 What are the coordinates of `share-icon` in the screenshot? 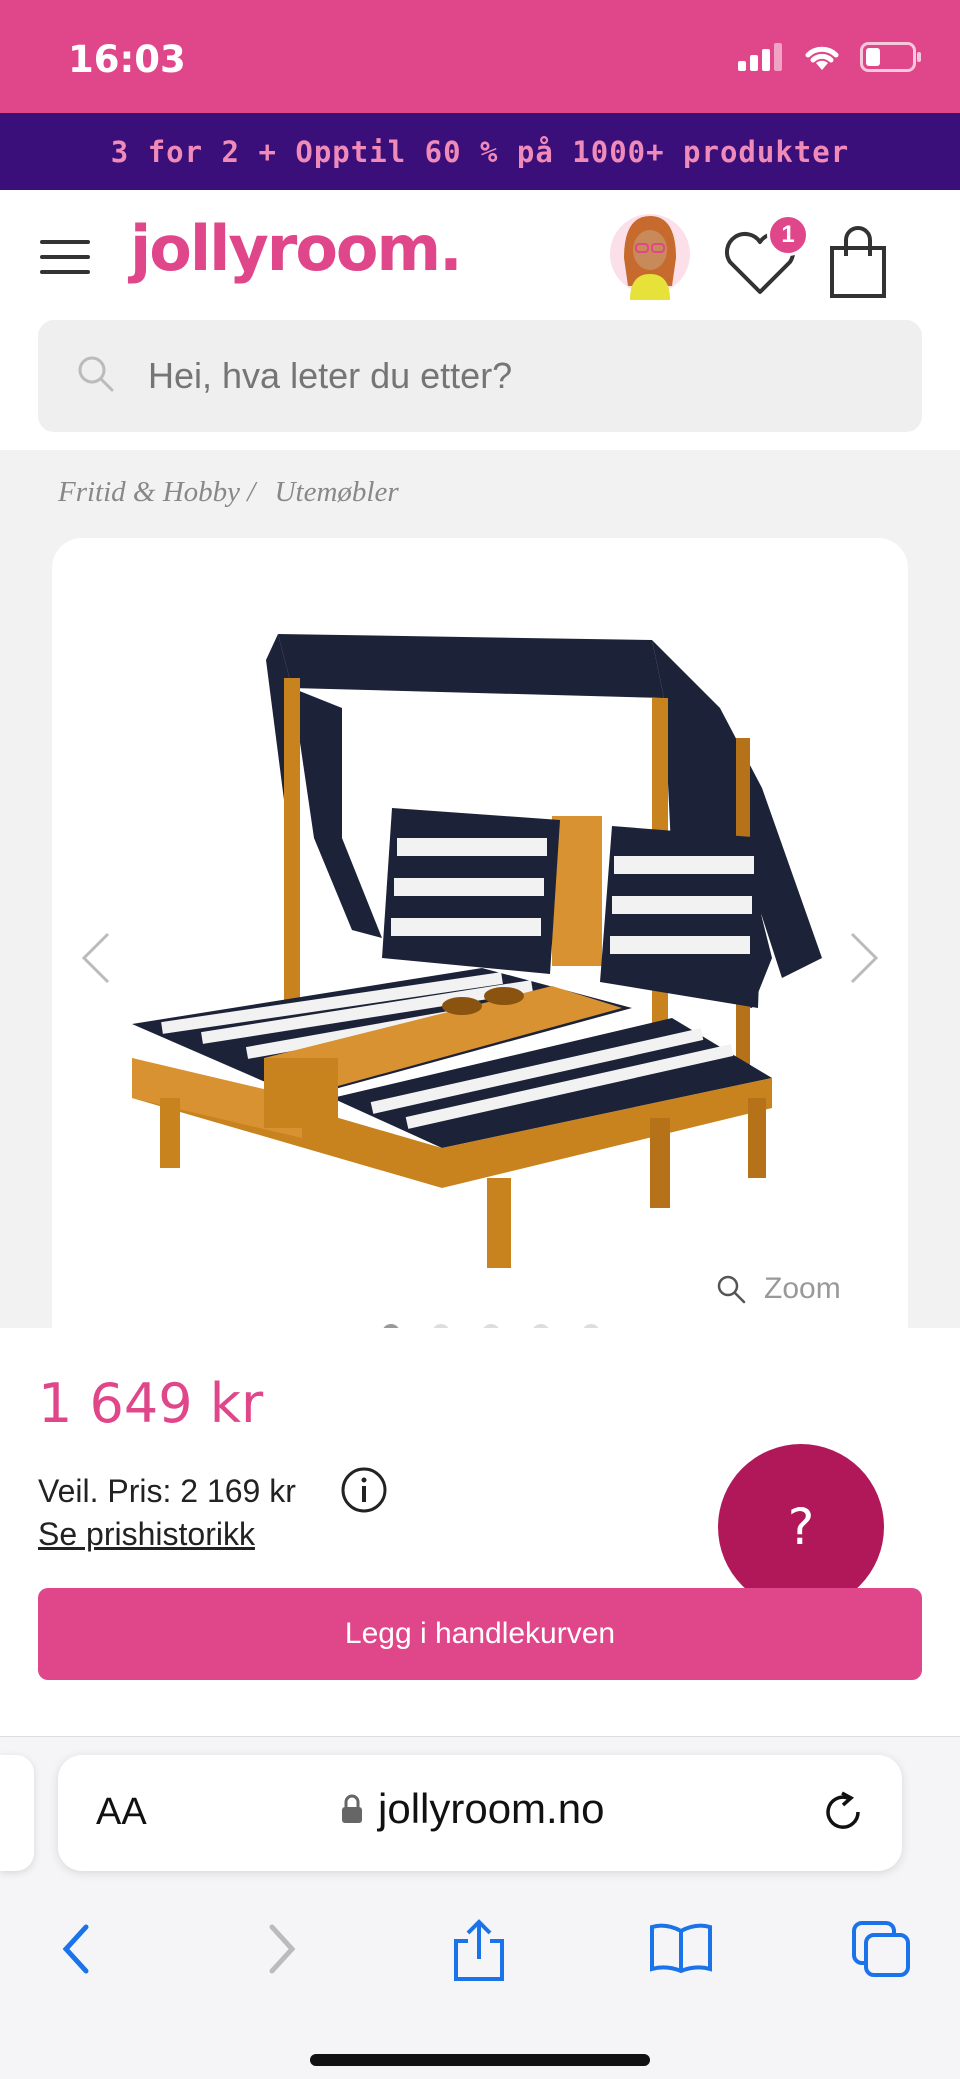 It's located at (479, 1951).